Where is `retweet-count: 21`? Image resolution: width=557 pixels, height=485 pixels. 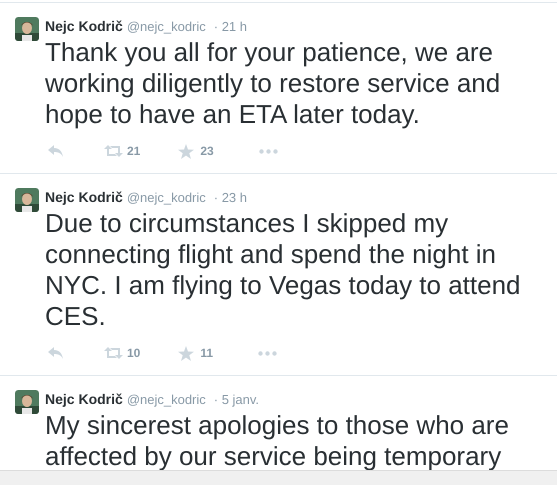 retweet-count: 21 is located at coordinates (133, 151).